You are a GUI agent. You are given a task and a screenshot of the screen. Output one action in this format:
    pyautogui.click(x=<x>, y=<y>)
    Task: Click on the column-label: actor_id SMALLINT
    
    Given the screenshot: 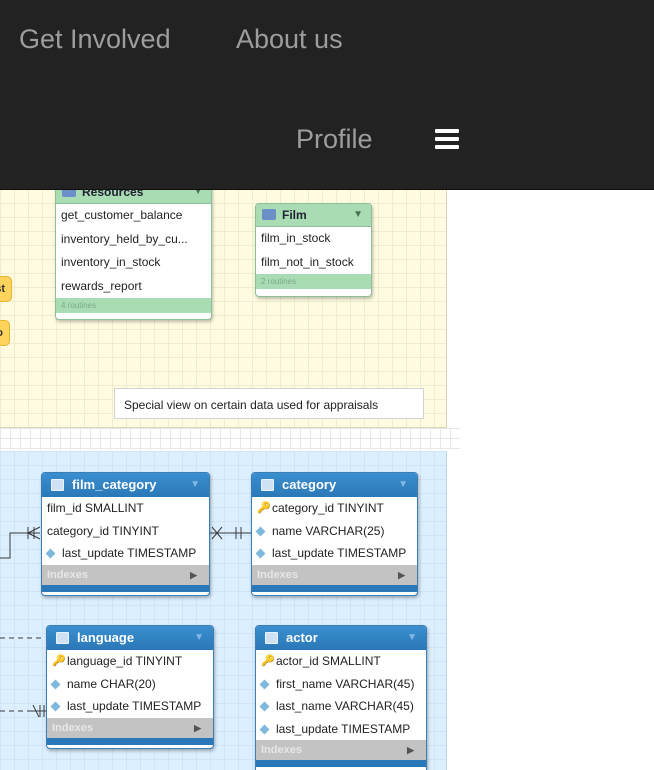 What is the action you would take?
    pyautogui.click(x=328, y=661)
    